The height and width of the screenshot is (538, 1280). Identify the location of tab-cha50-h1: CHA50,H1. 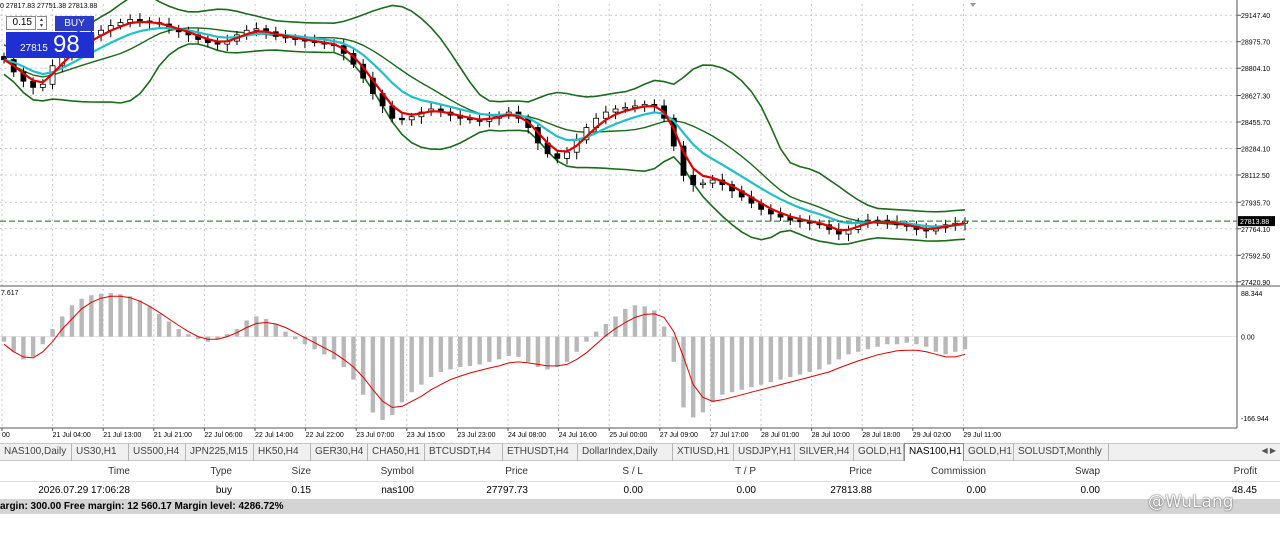
(396, 452).